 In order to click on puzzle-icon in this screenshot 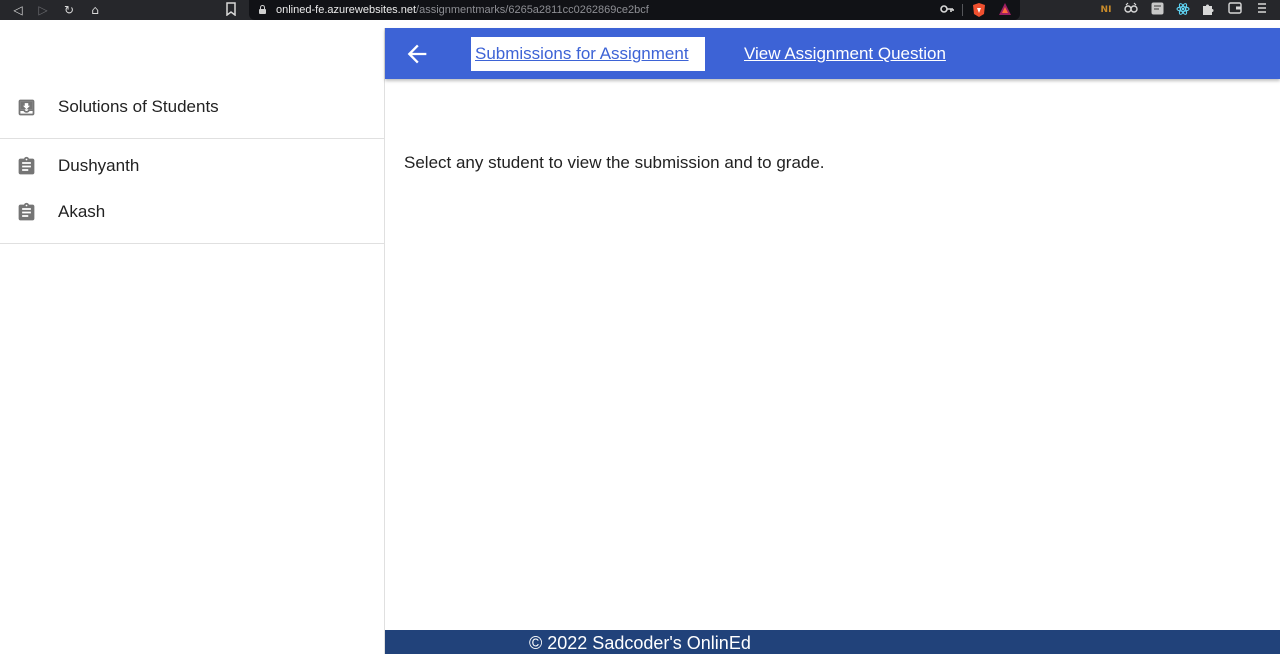, I will do `click(1208, 10)`.